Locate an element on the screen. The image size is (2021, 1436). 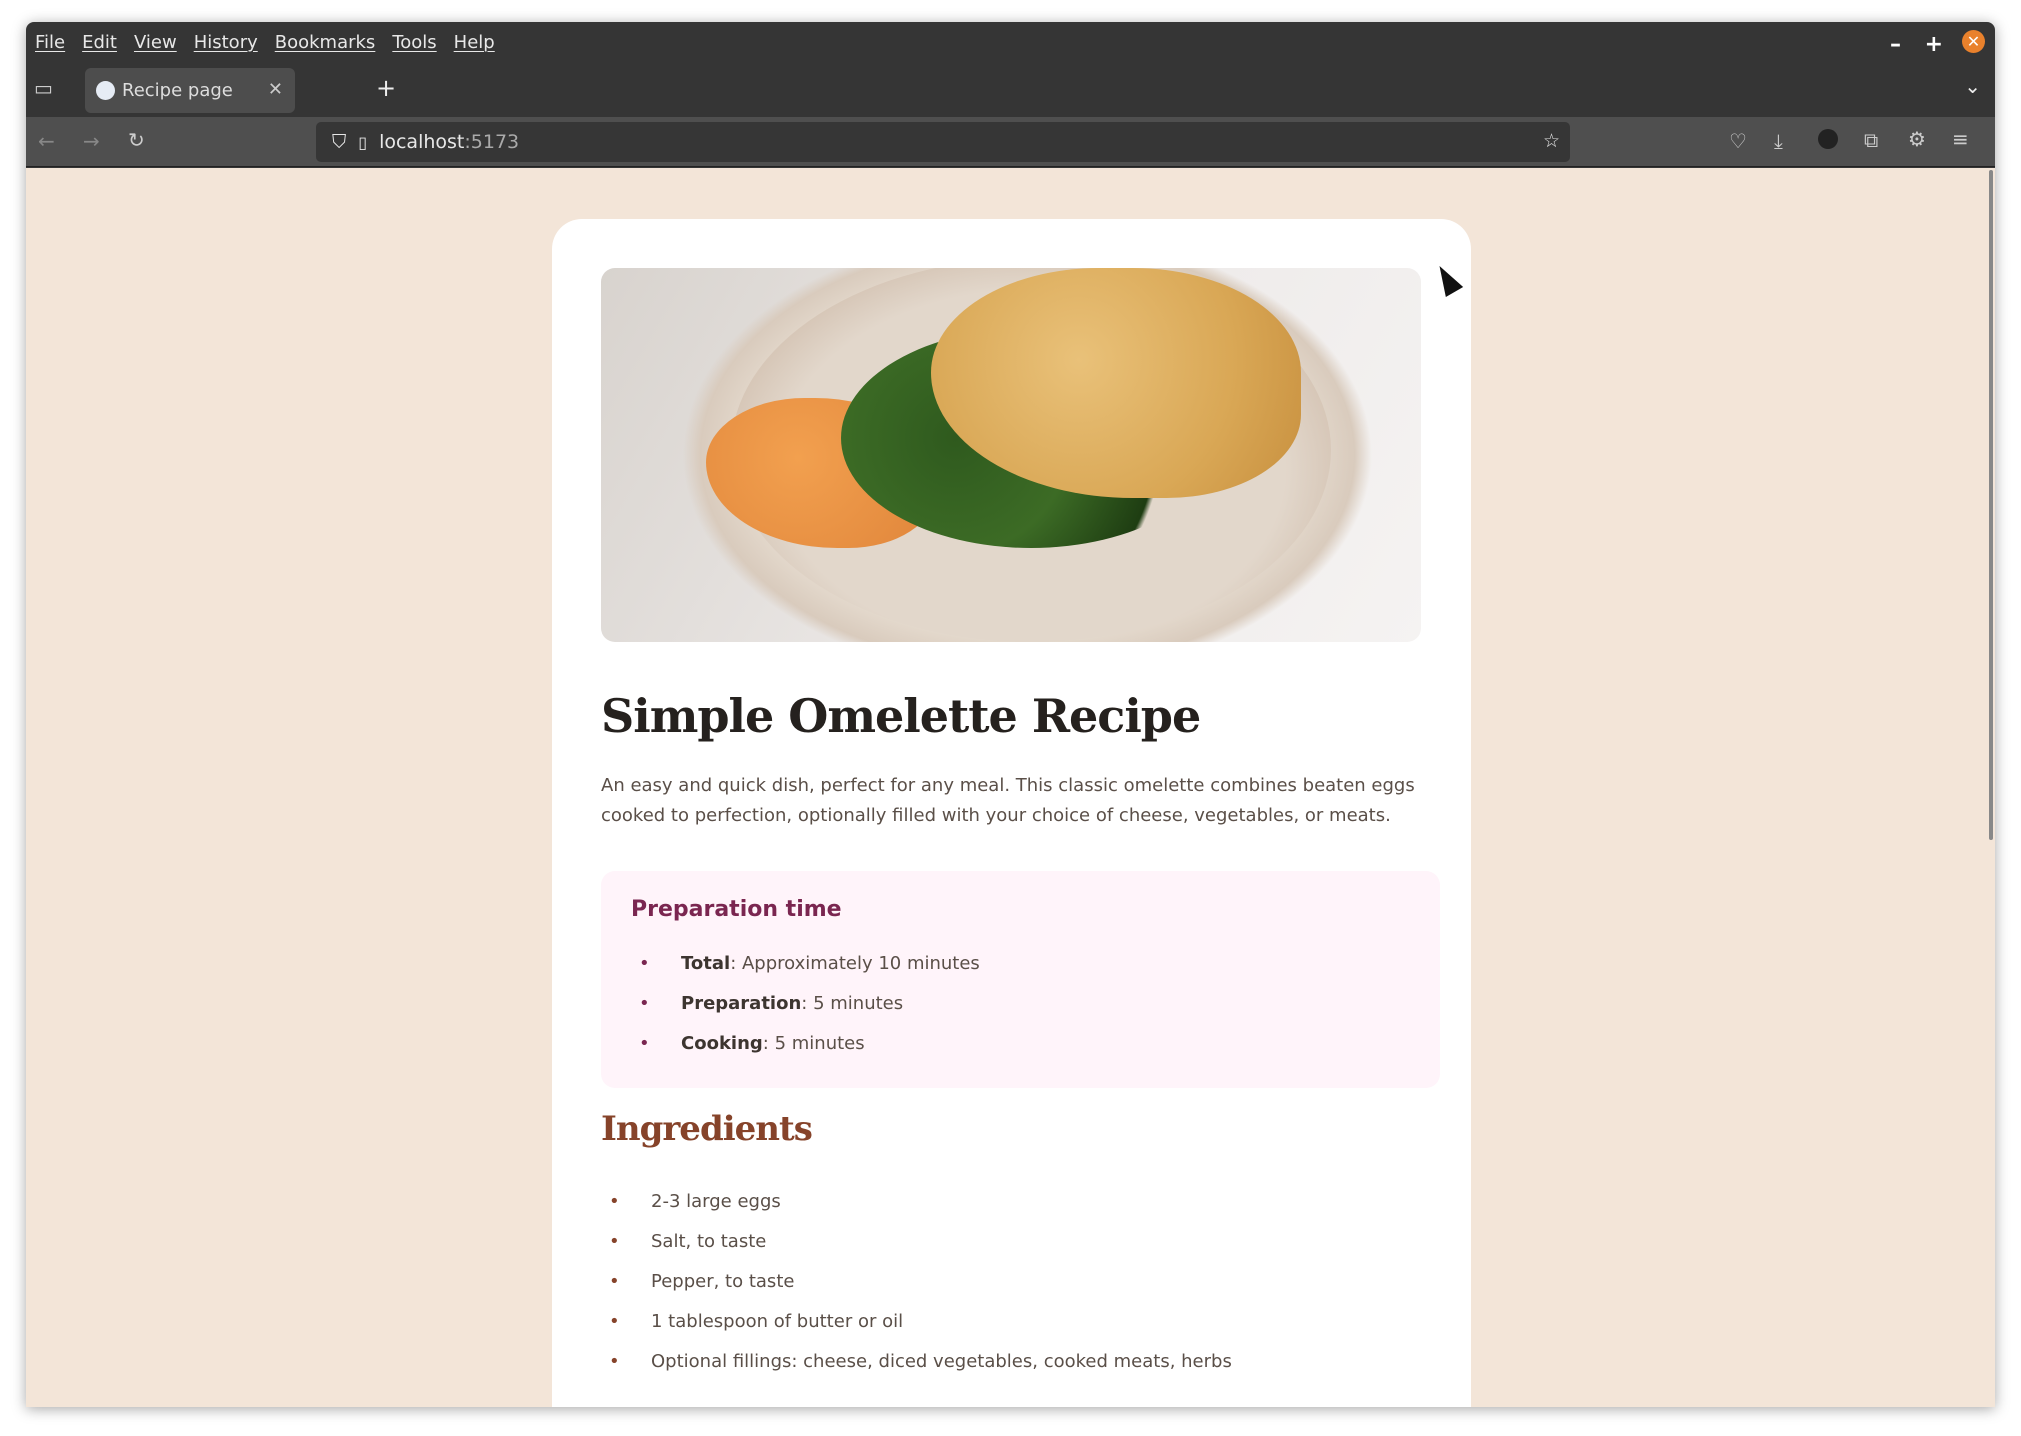
prep-item: • Cooking: 5 minutes is located at coordinates (752, 1043).